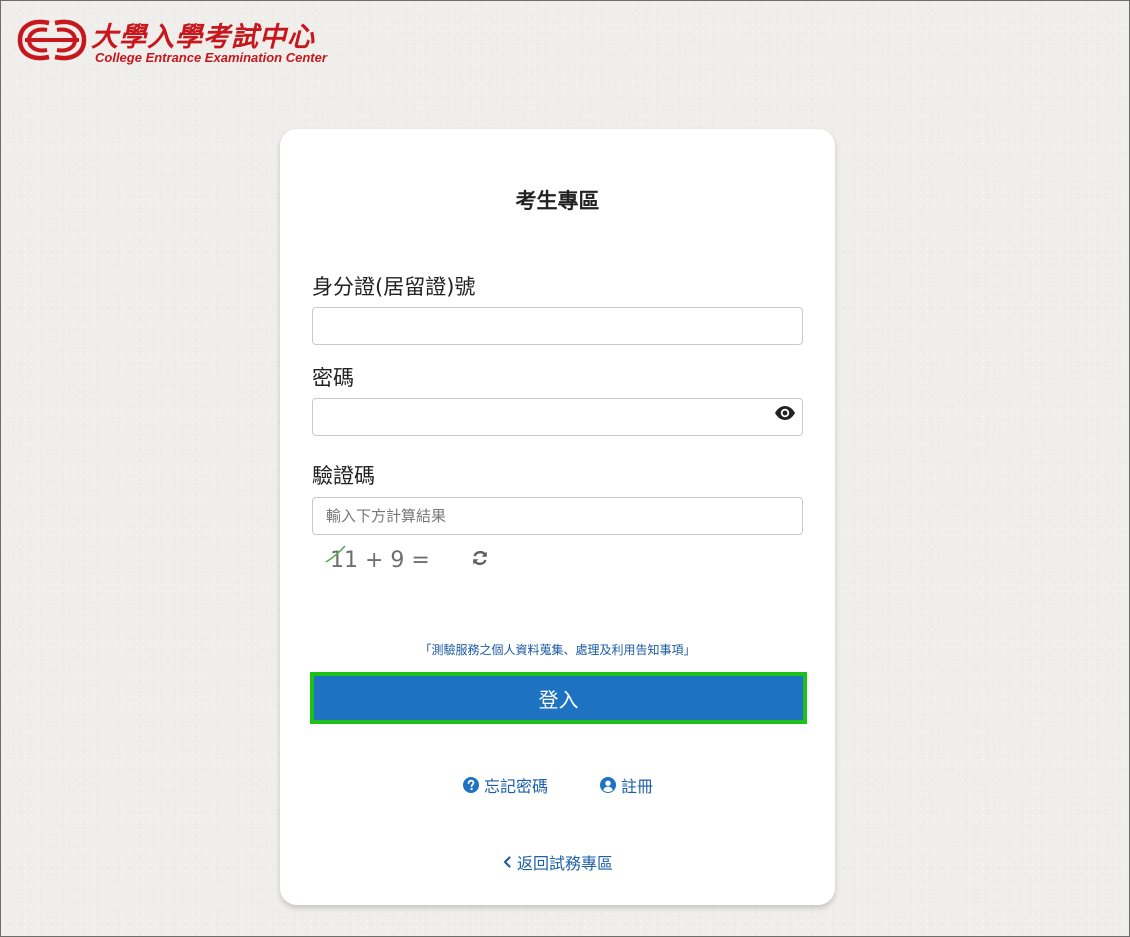 The image size is (1130, 937). Describe the element at coordinates (211, 57) in the screenshot. I see `logo-english-name: College Entrance Examination Center` at that location.